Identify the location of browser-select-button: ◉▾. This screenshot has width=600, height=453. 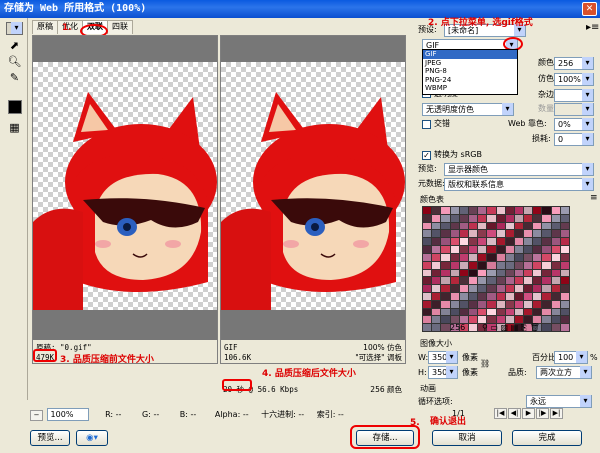
(92, 438).